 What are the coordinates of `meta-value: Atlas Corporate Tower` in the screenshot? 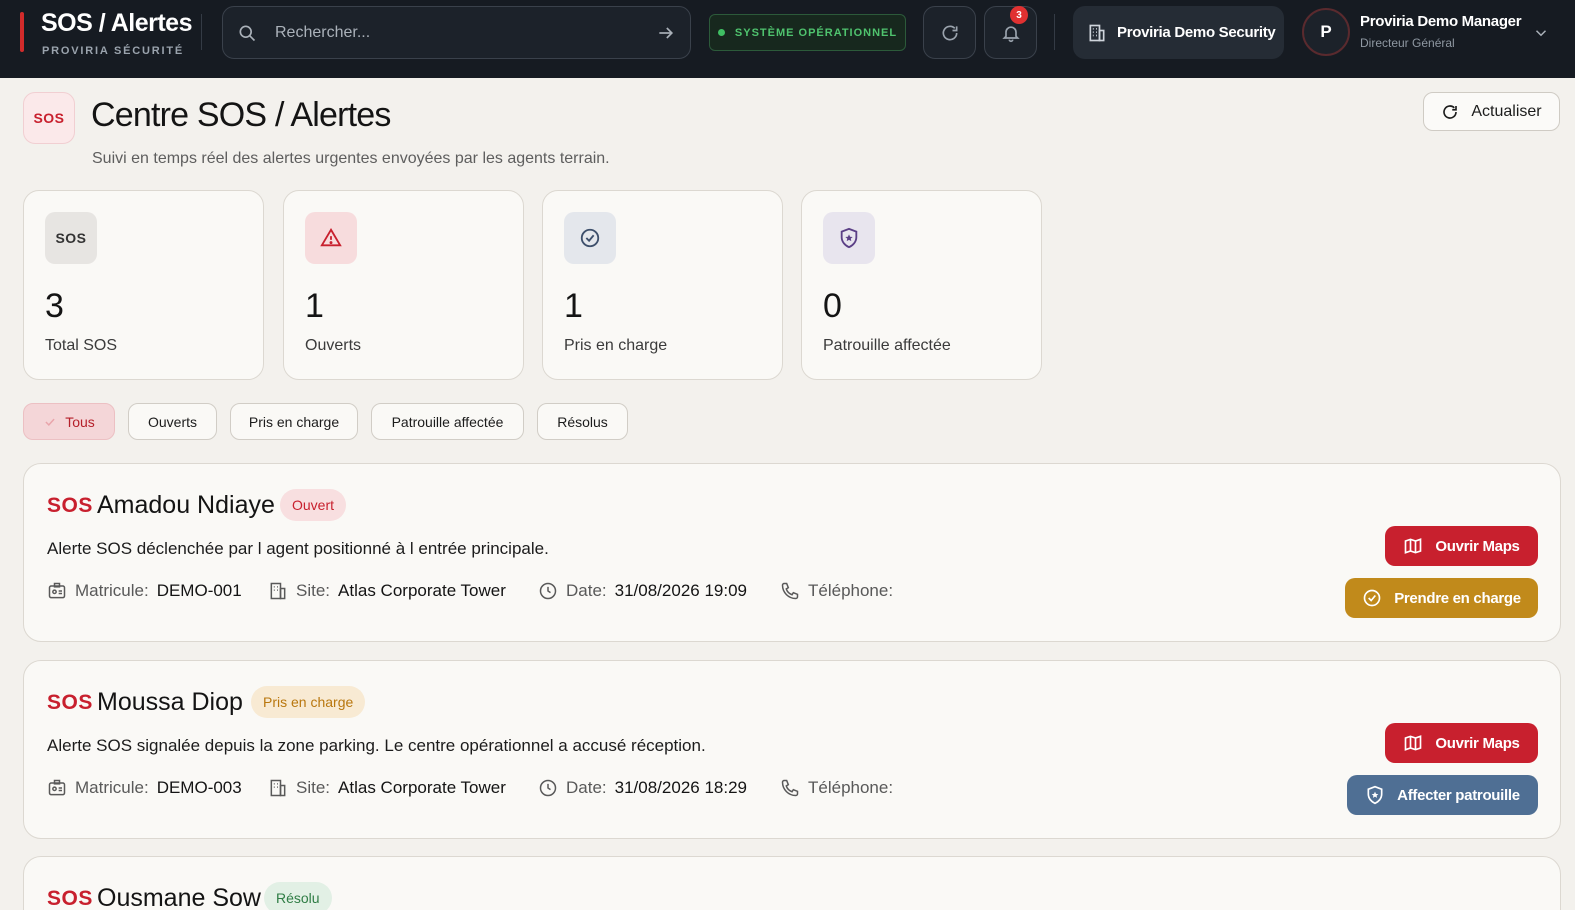 It's located at (422, 787).